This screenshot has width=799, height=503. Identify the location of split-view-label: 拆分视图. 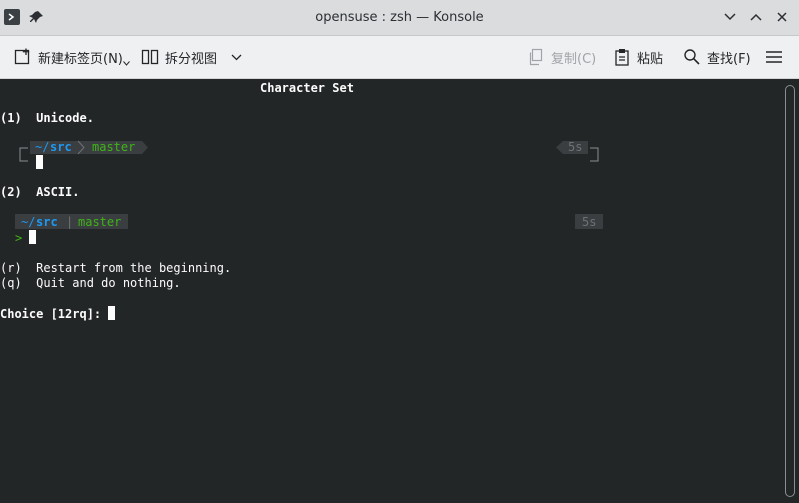
(191, 59).